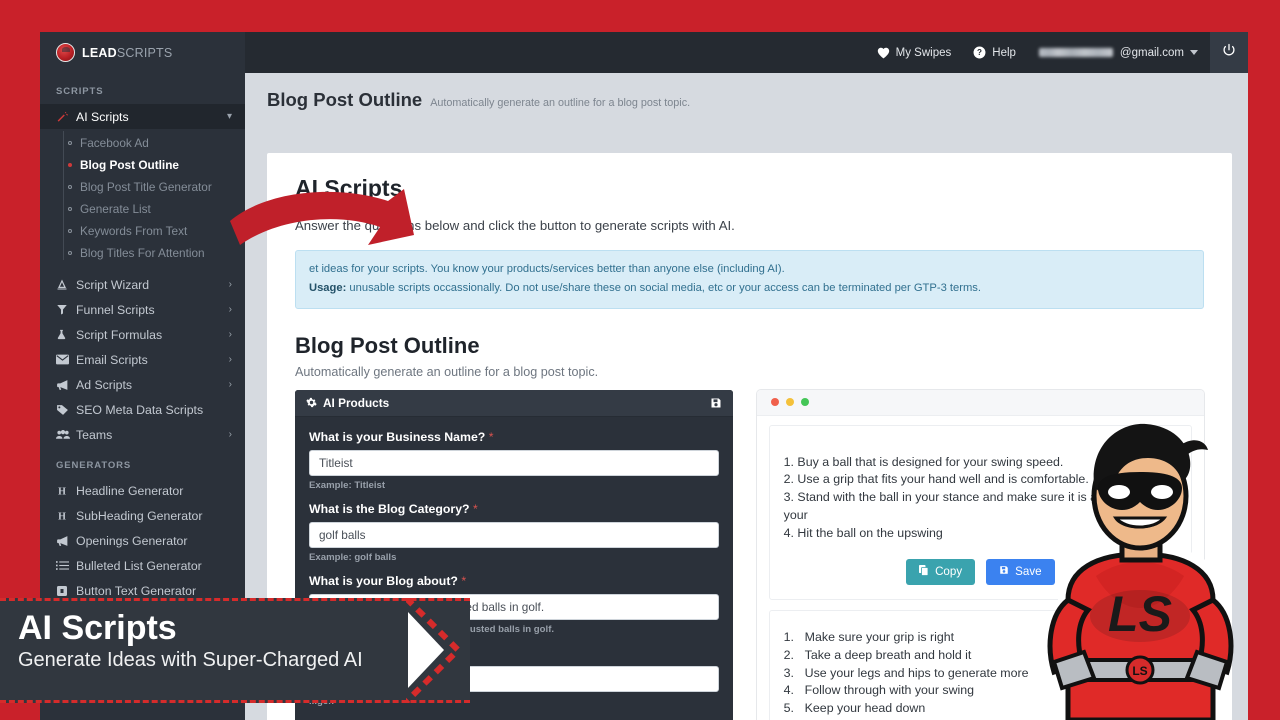  Describe the element at coordinates (142, 143) in the screenshot. I see `sidebar-subitem-facebook-ad: Facebook Ad` at that location.